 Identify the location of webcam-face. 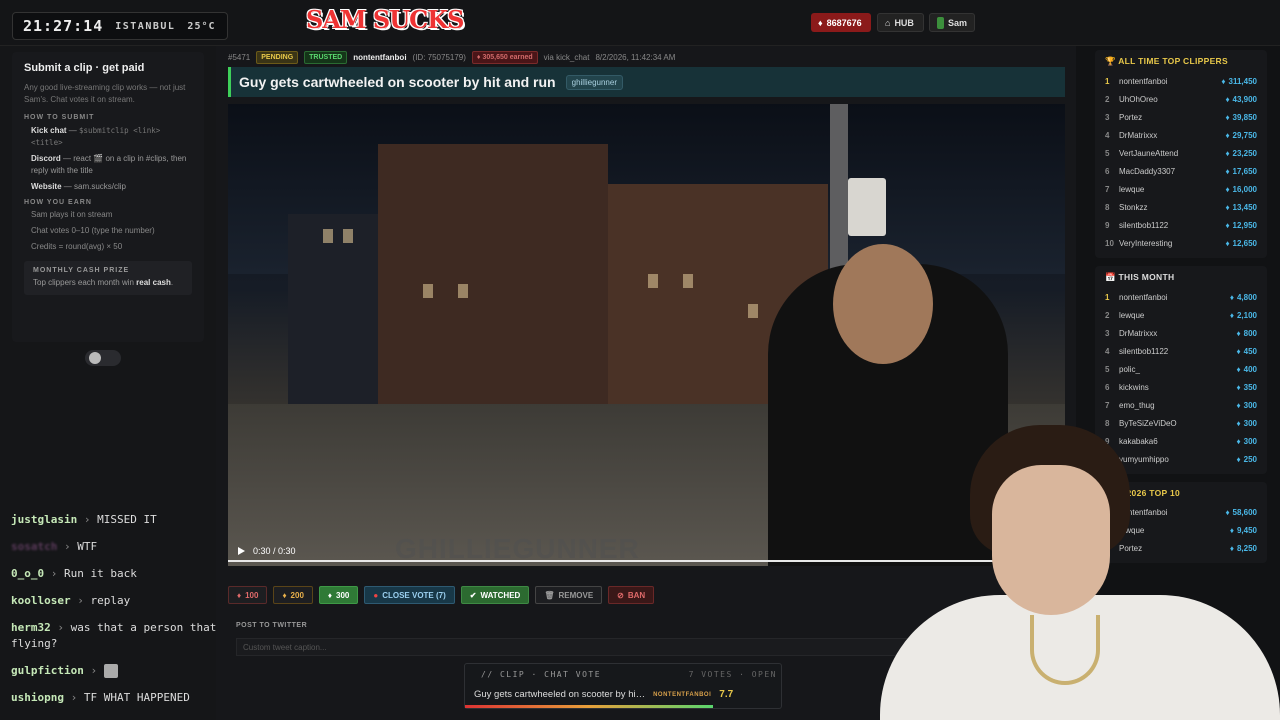
(1051, 540).